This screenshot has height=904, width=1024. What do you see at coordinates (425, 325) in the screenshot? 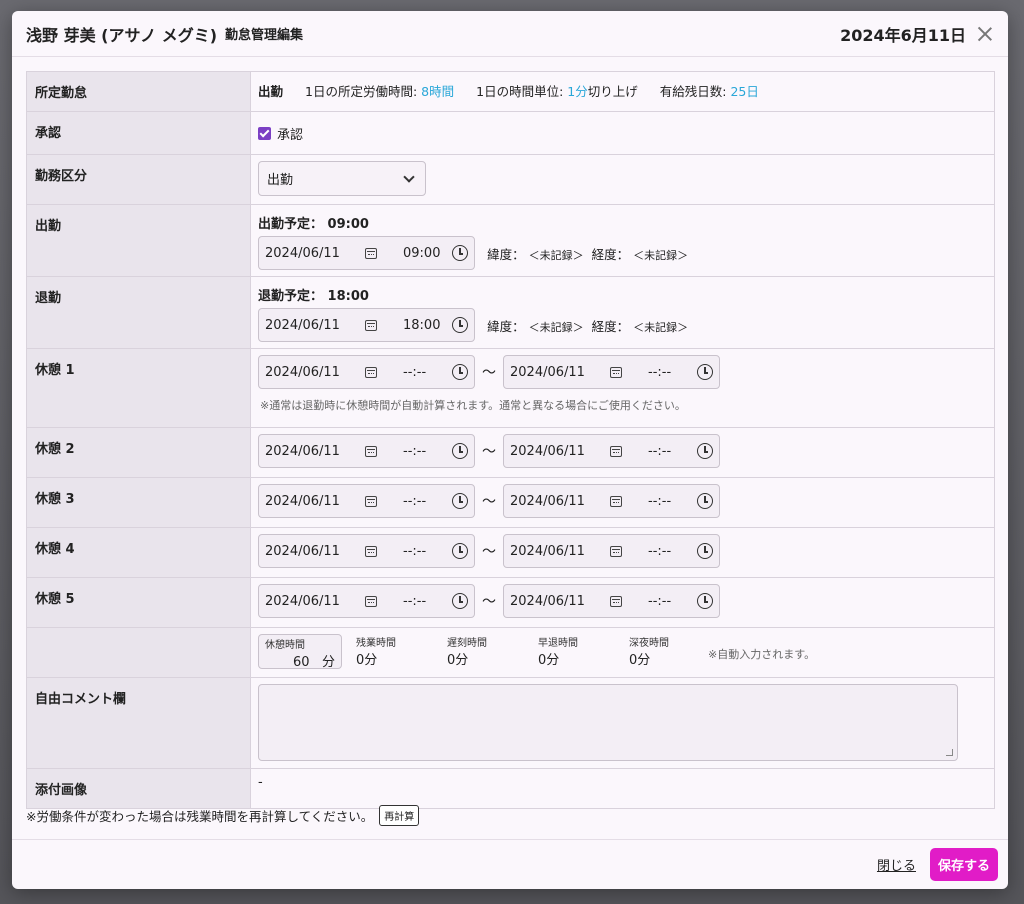
I see `clock-out-time: 18:00` at bounding box center [425, 325].